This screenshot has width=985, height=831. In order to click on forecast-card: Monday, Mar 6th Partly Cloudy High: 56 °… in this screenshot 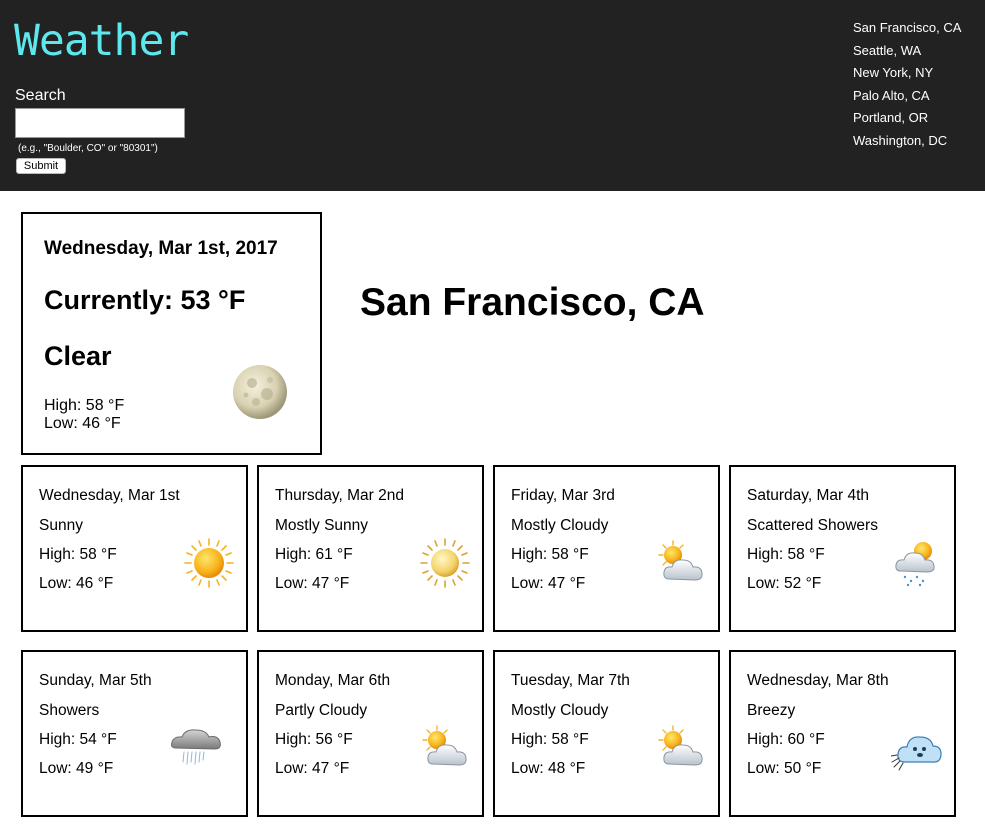, I will do `click(370, 733)`.